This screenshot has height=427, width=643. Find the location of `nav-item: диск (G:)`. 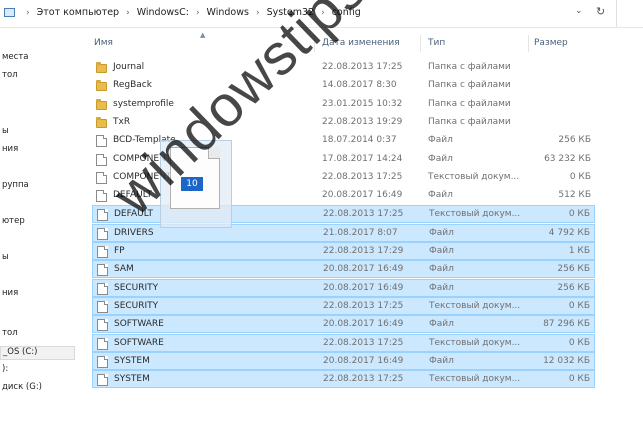

nav-item: диск (G:) is located at coordinates (21, 389).